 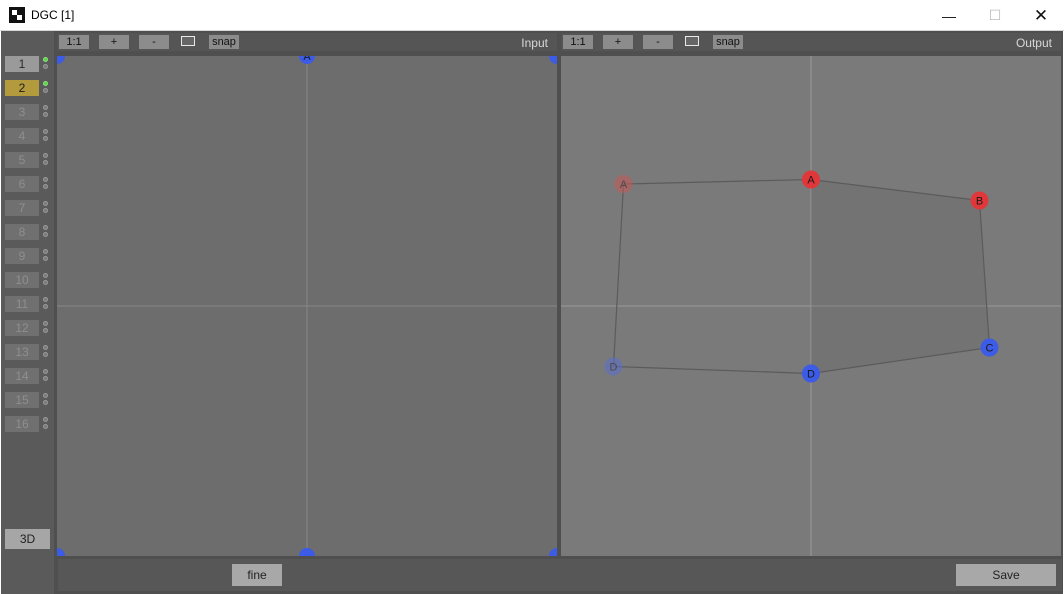 What do you see at coordinates (307, 59) in the screenshot?
I see `input-point-label: A` at bounding box center [307, 59].